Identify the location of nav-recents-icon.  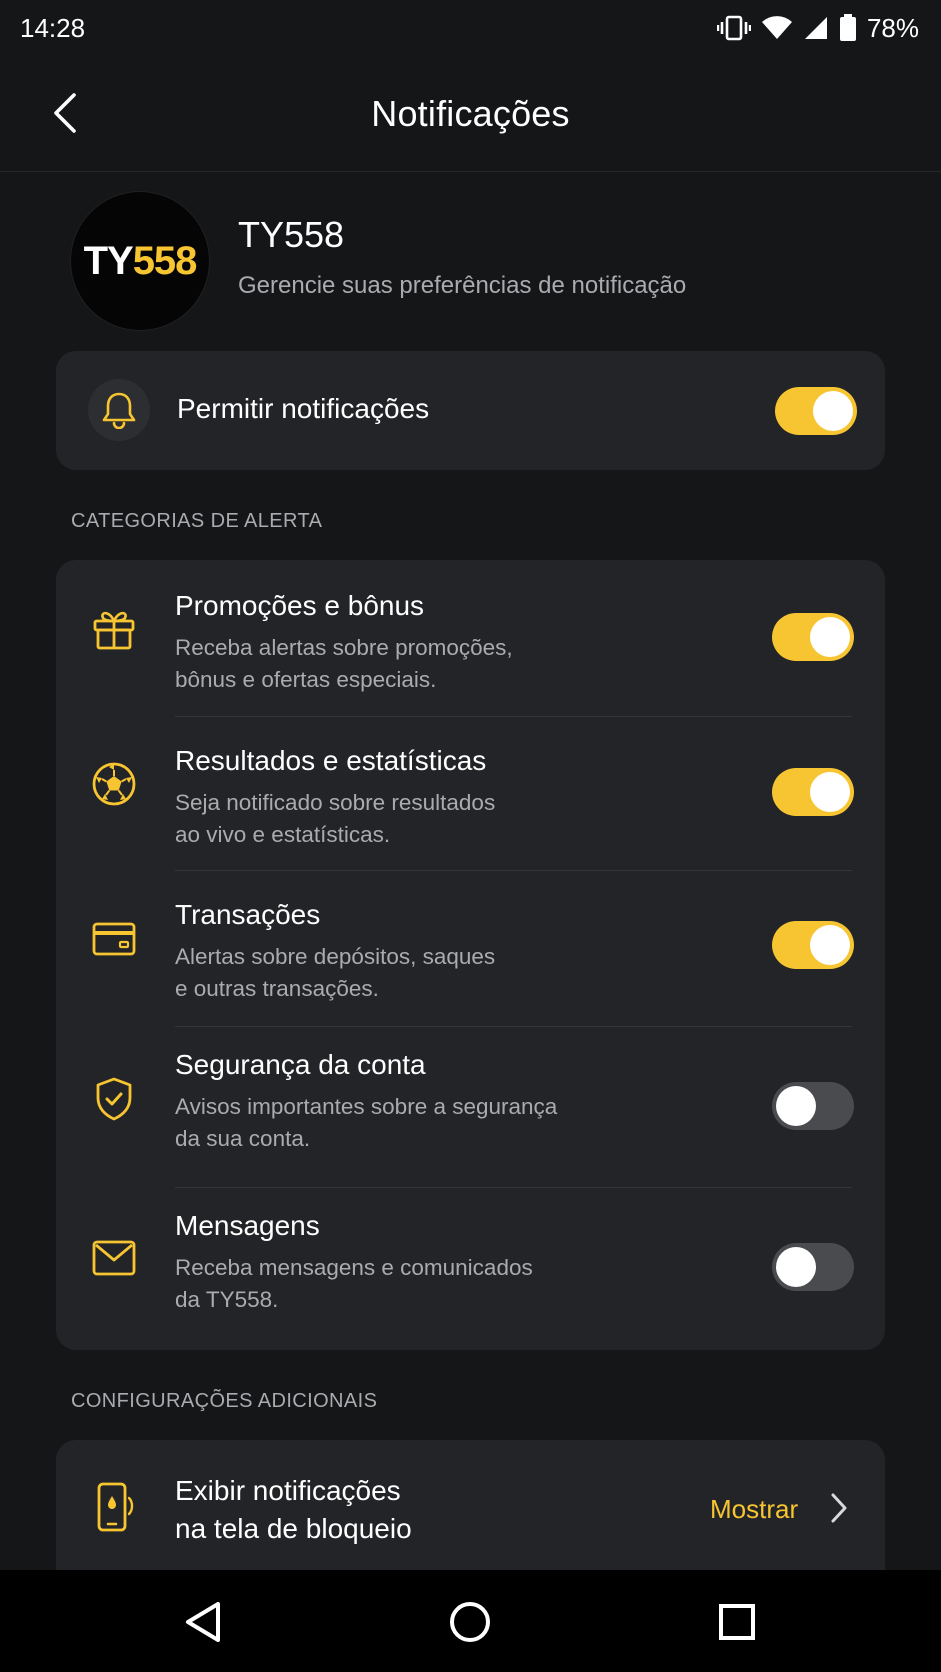
(737, 1622).